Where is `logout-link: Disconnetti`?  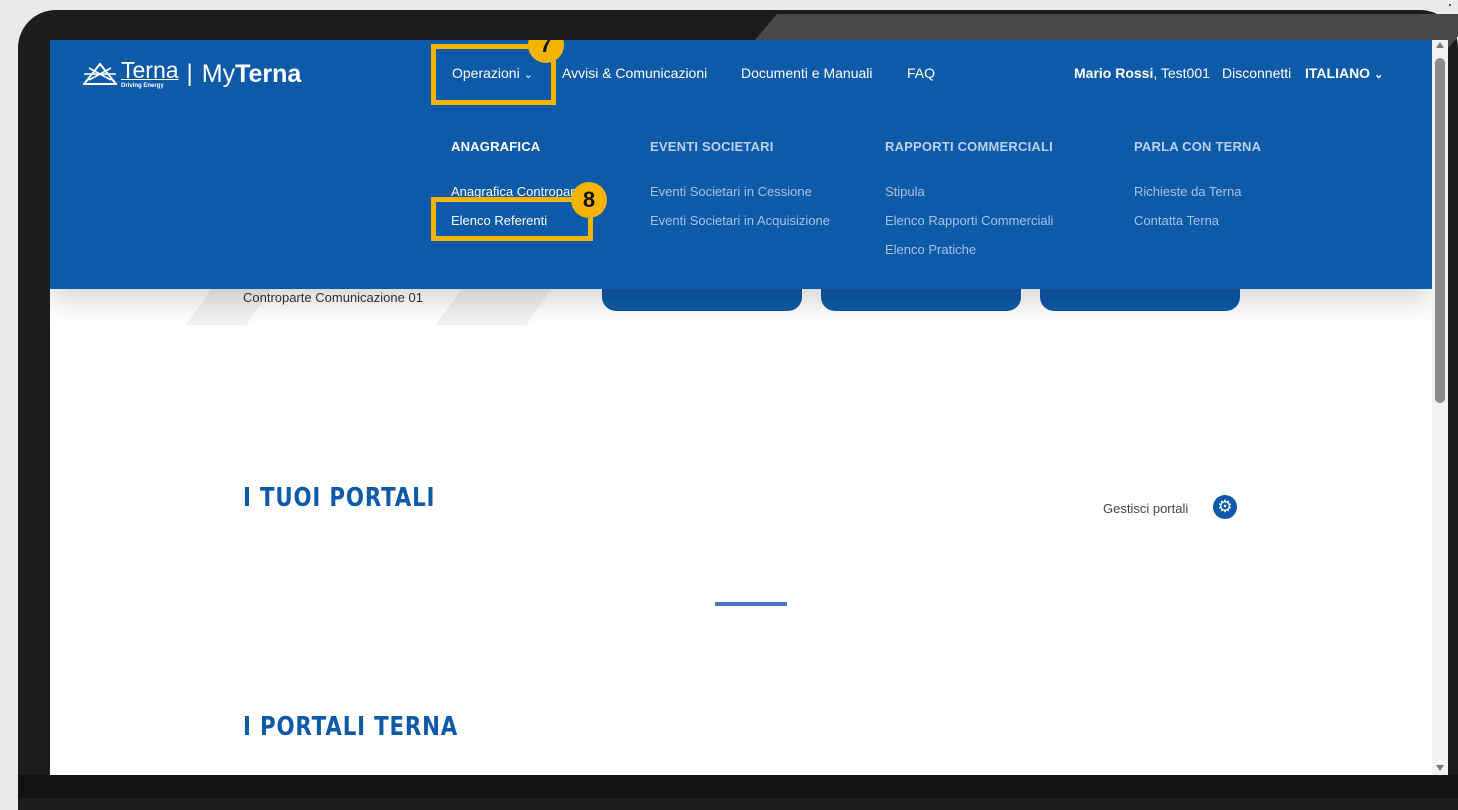 logout-link: Disconnetti is located at coordinates (1256, 73).